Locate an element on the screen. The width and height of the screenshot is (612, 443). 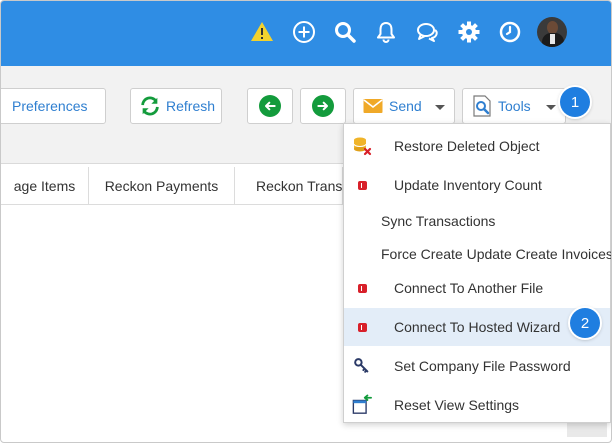
send-button: Send is located at coordinates (404, 106).